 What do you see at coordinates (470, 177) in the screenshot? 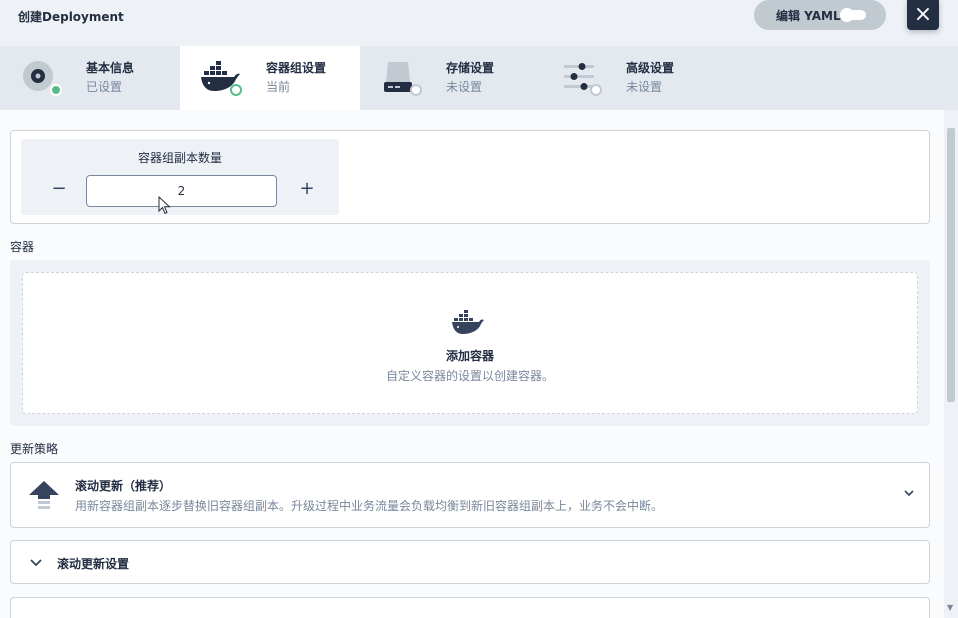
I see `replica-card: 容器组副本数量 − +` at bounding box center [470, 177].